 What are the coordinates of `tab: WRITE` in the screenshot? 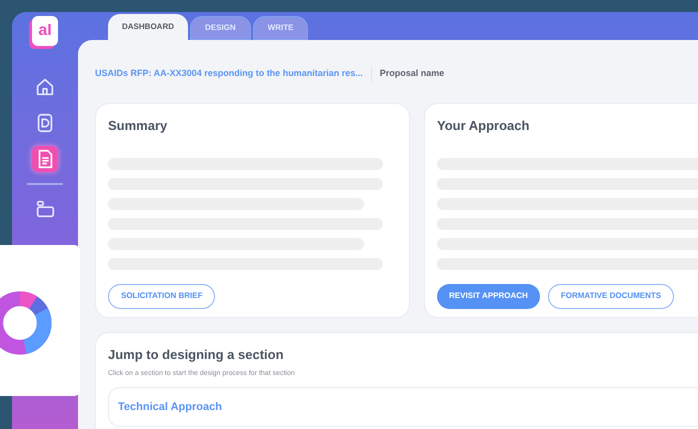 It's located at (280, 28).